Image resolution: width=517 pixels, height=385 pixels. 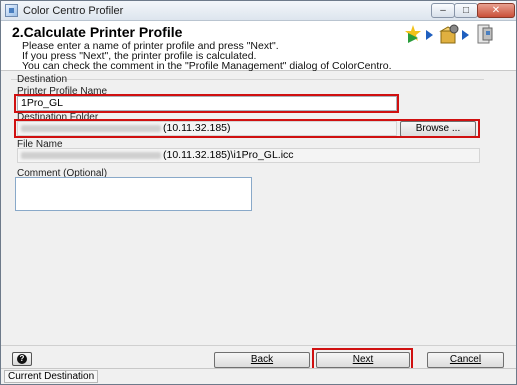 What do you see at coordinates (496, 10) in the screenshot?
I see `close-button: ✕` at bounding box center [496, 10].